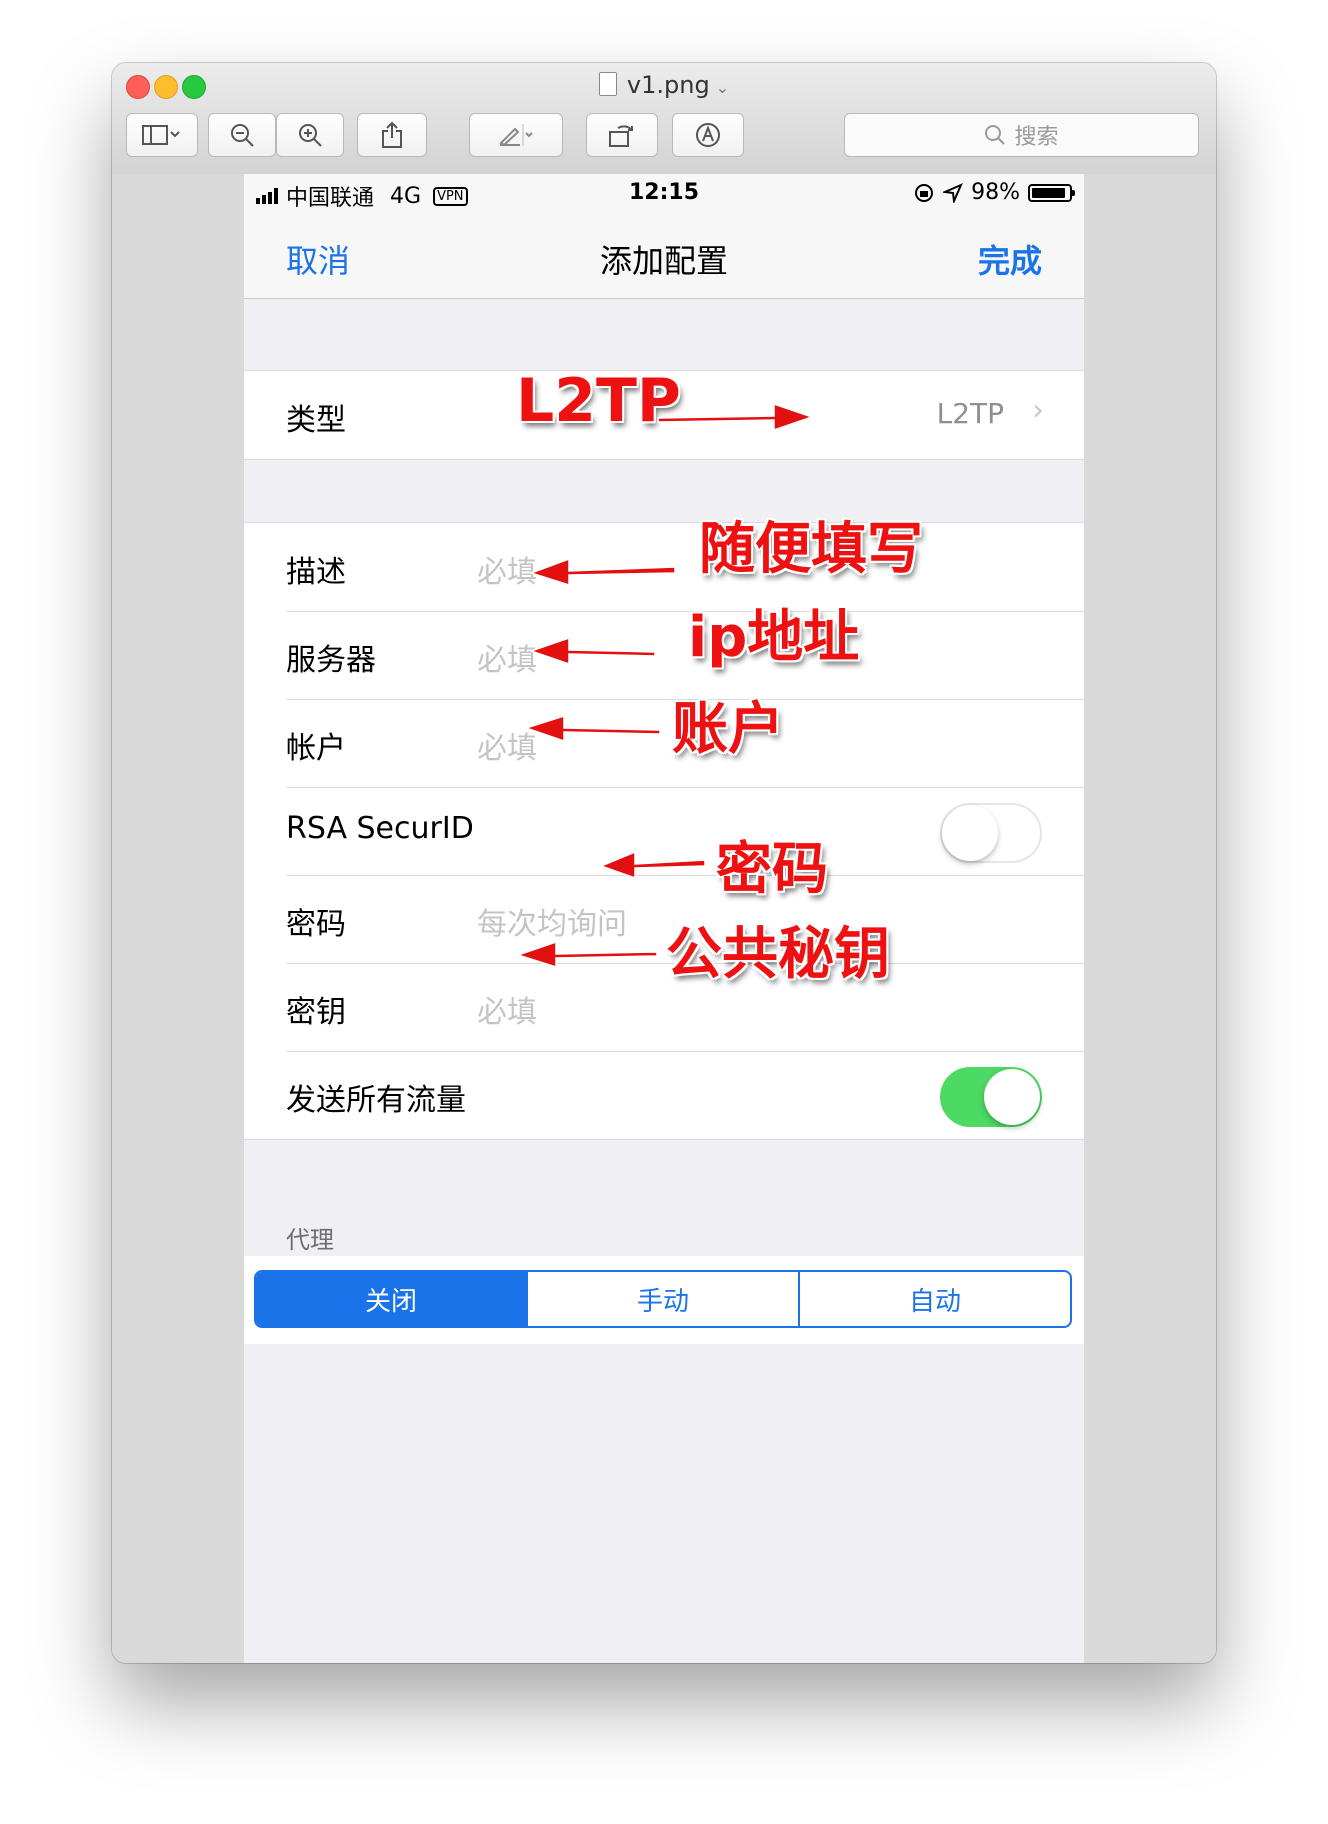 Image resolution: width=1328 pixels, height=1824 pixels. I want to click on proxy-auto-segment: 自动, so click(934, 1299).